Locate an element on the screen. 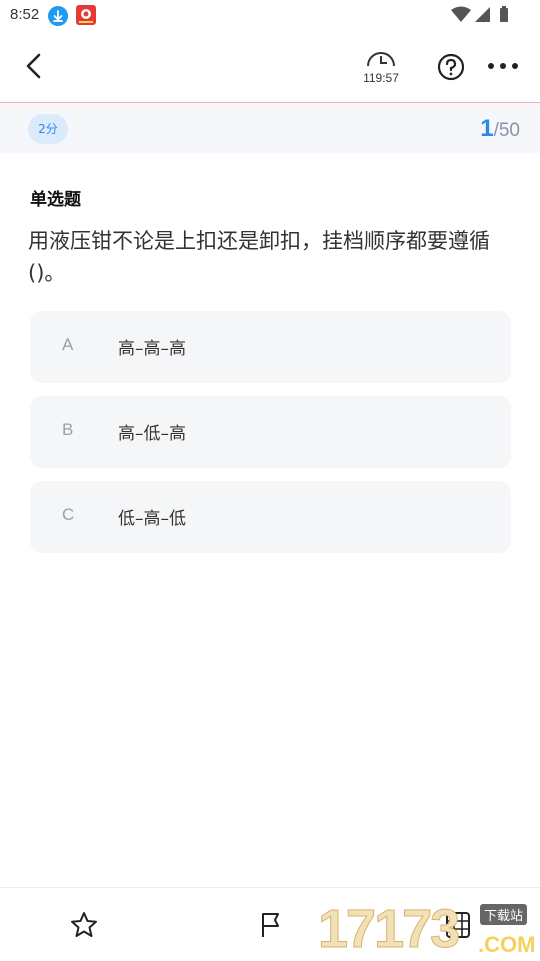 The width and height of the screenshot is (540, 961). watermark-number: 17173 is located at coordinates (388, 929).